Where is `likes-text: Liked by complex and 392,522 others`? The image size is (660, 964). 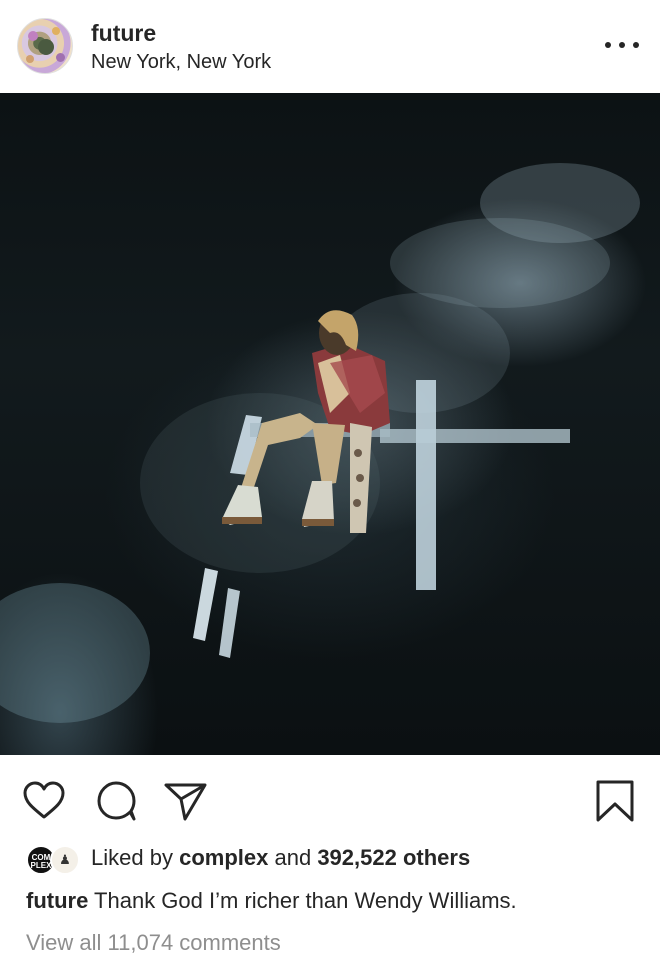
likes-text: Liked by complex and 392,522 others is located at coordinates (280, 858).